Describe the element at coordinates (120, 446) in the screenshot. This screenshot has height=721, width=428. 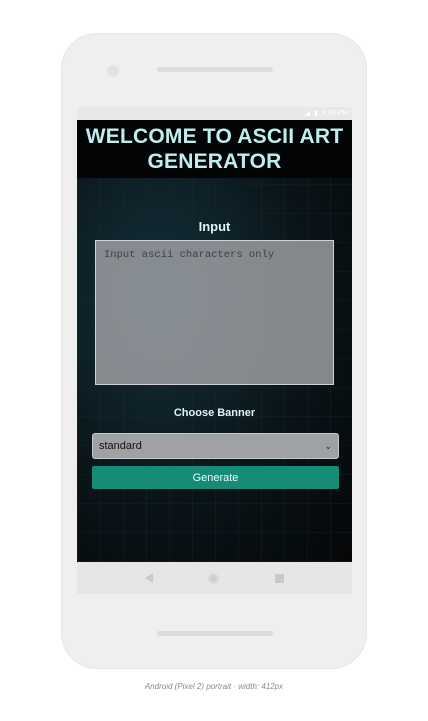
I see `banner-select-value: standard` at that location.